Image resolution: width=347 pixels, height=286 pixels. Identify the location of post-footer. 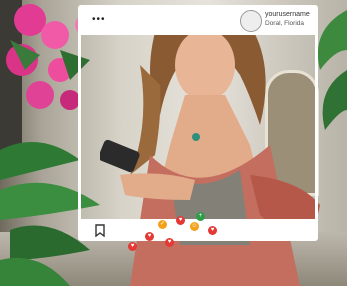
(198, 230).